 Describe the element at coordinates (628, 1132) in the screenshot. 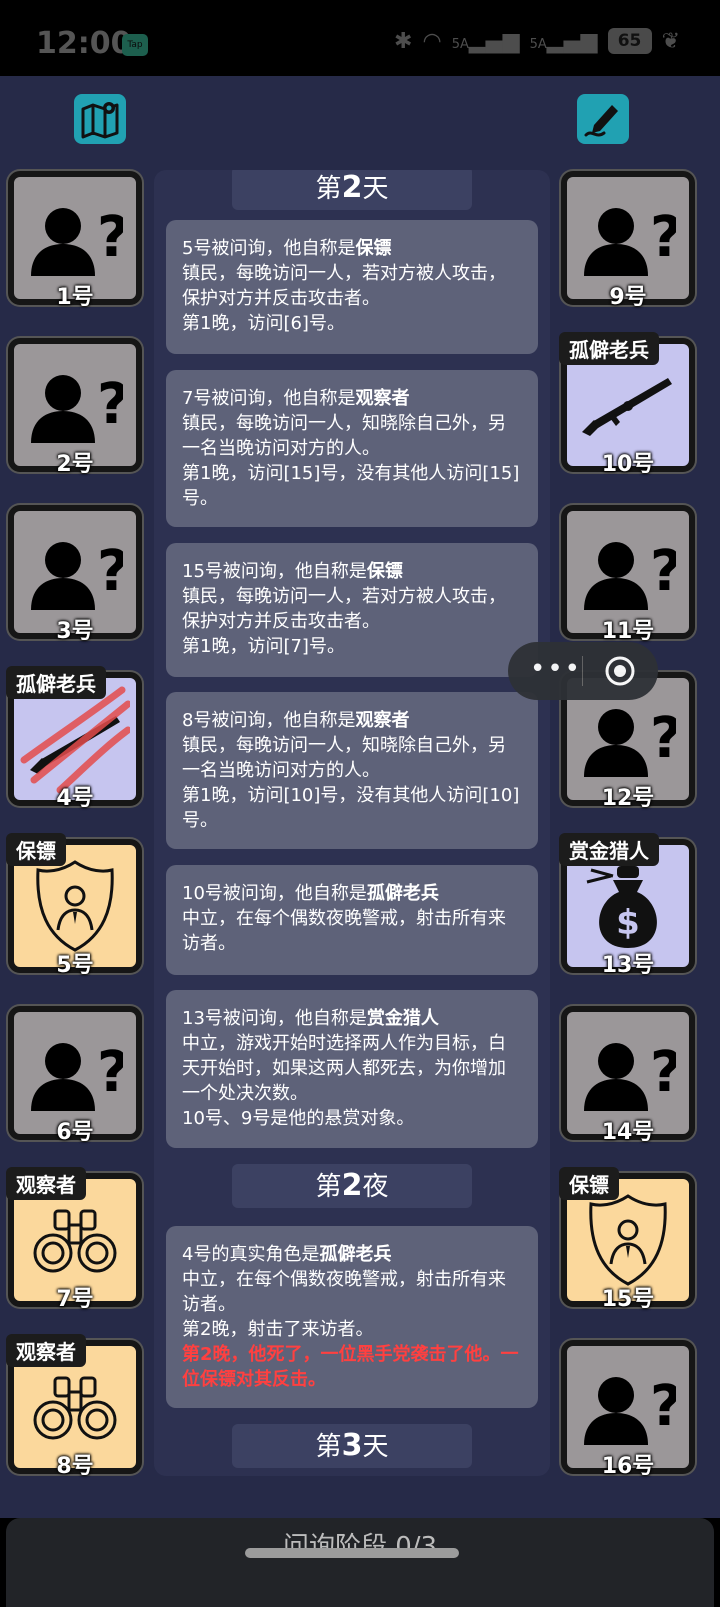

I see `player-number: 14号` at that location.